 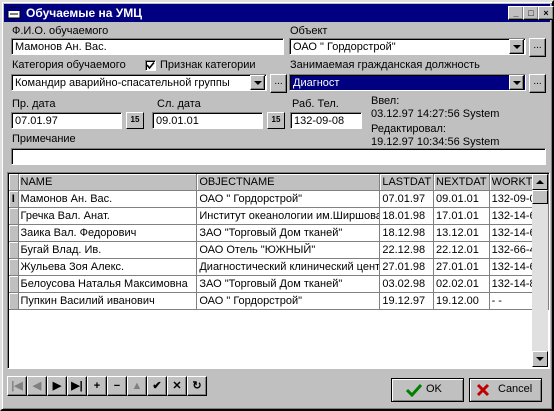 I want to click on ok-label: OK, so click(x=434, y=389).